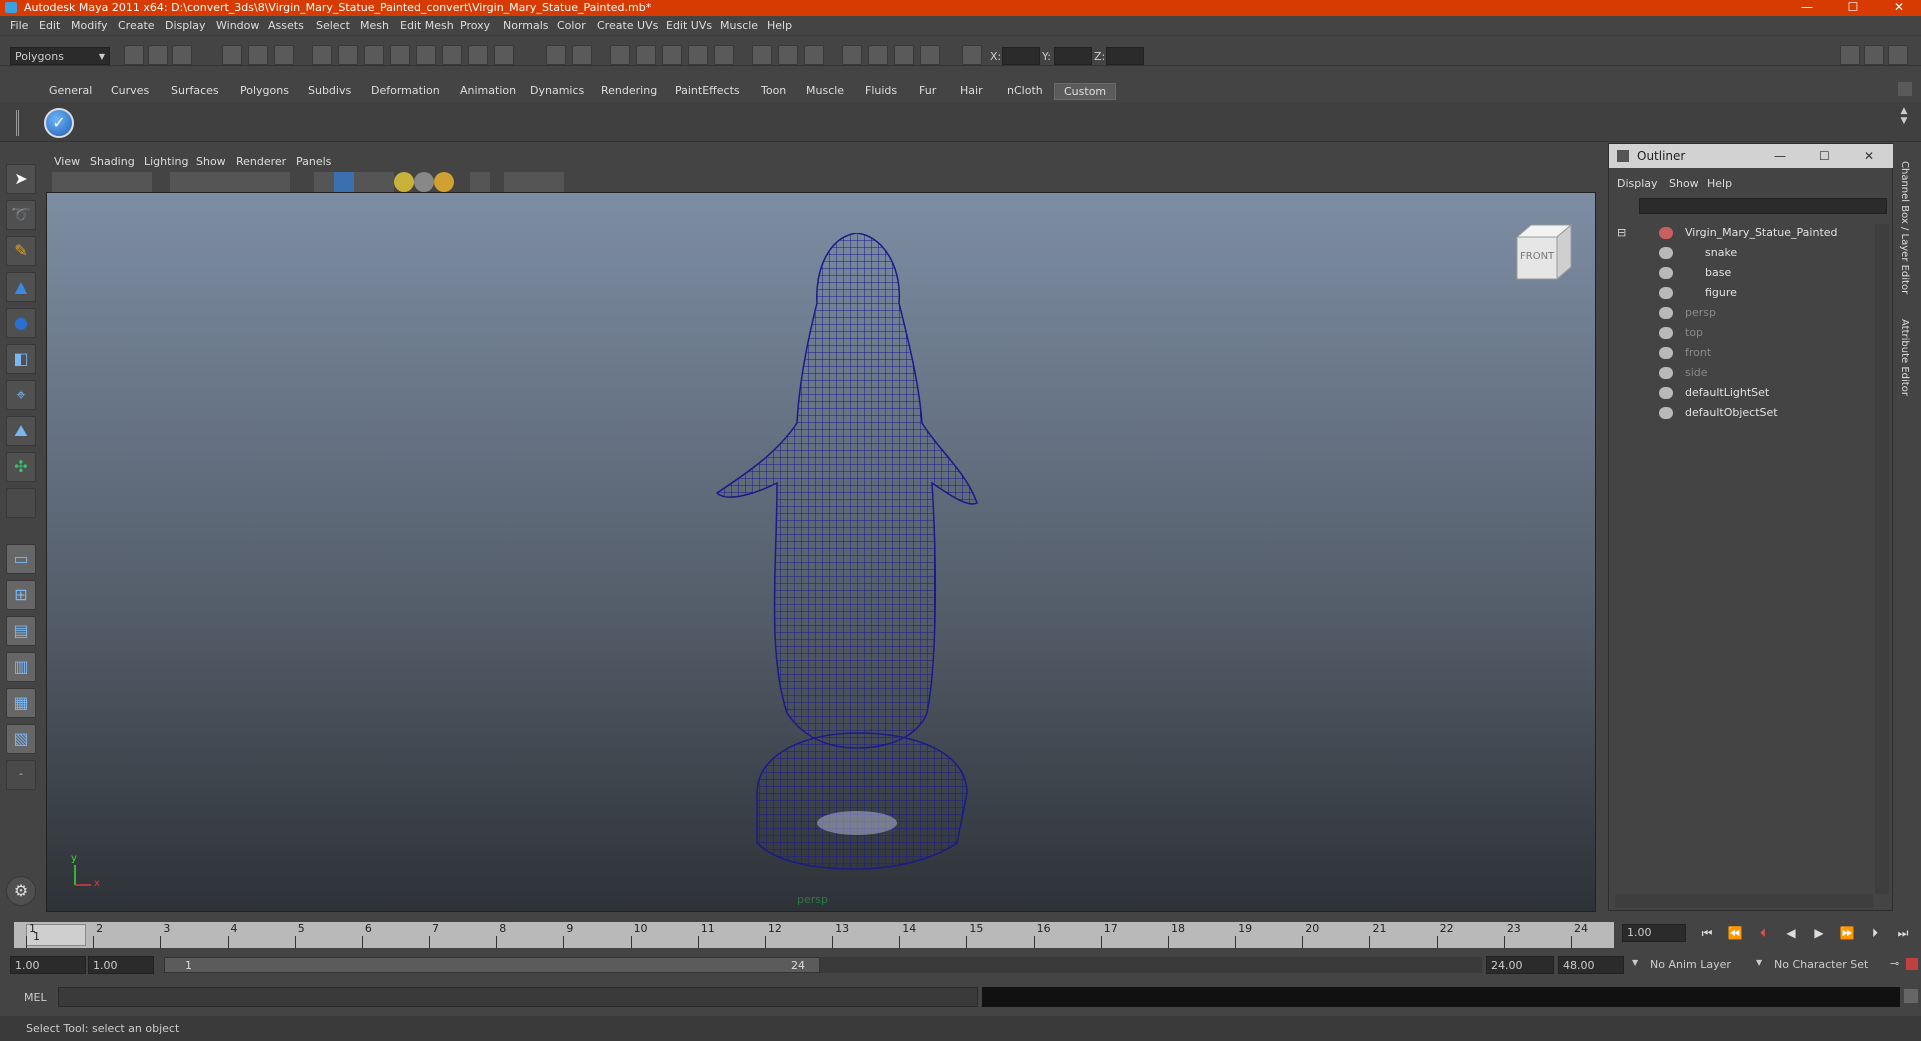 This screenshot has width=1921, height=1041. I want to click on outliner-title-bar: Outliner — ☐ ✕, so click(1751, 156).